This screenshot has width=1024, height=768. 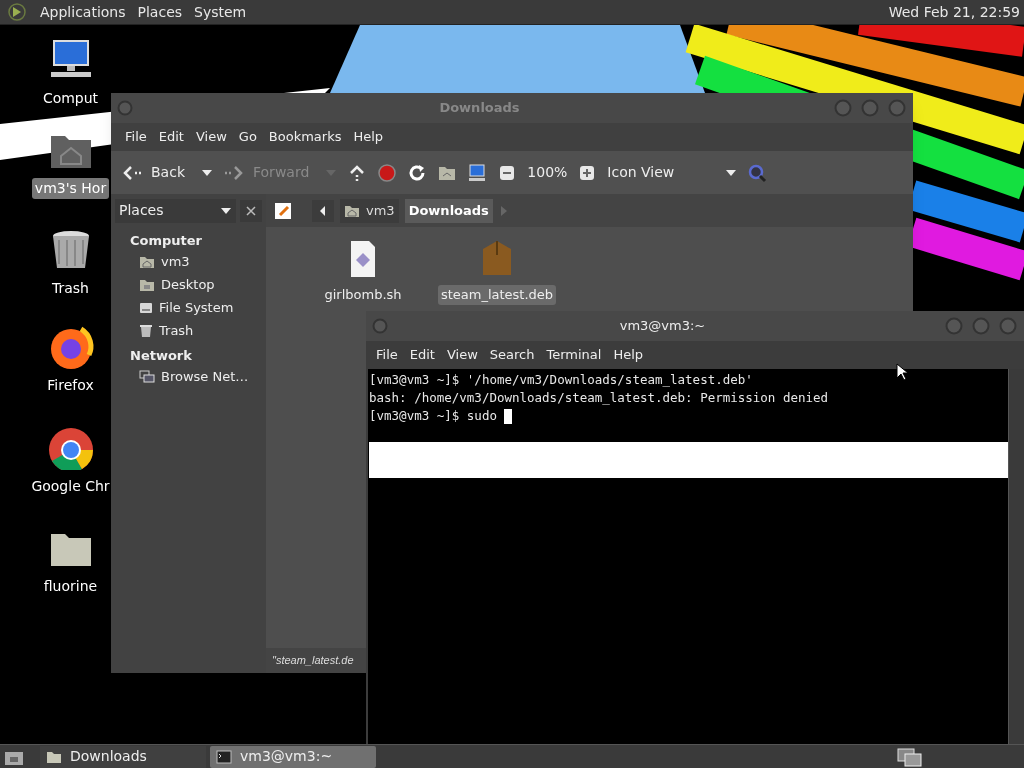 What do you see at coordinates (83, 12) in the screenshot?
I see `panel-menu: Applications` at bounding box center [83, 12].